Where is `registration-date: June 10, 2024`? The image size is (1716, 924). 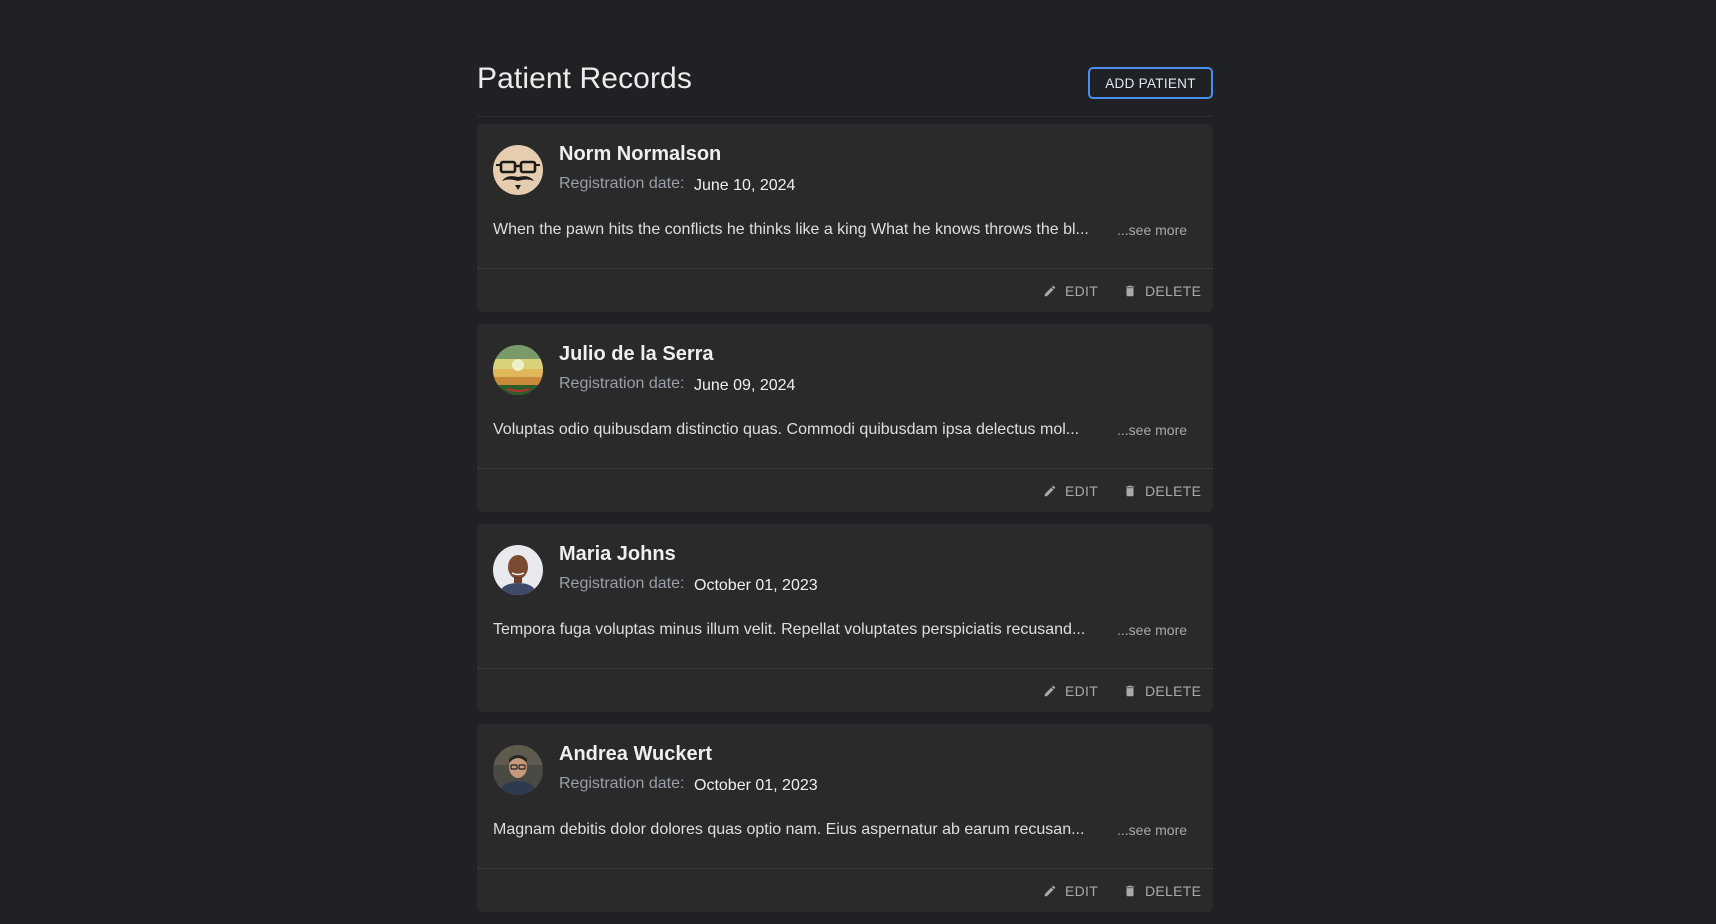 registration-date: June 10, 2024 is located at coordinates (745, 185).